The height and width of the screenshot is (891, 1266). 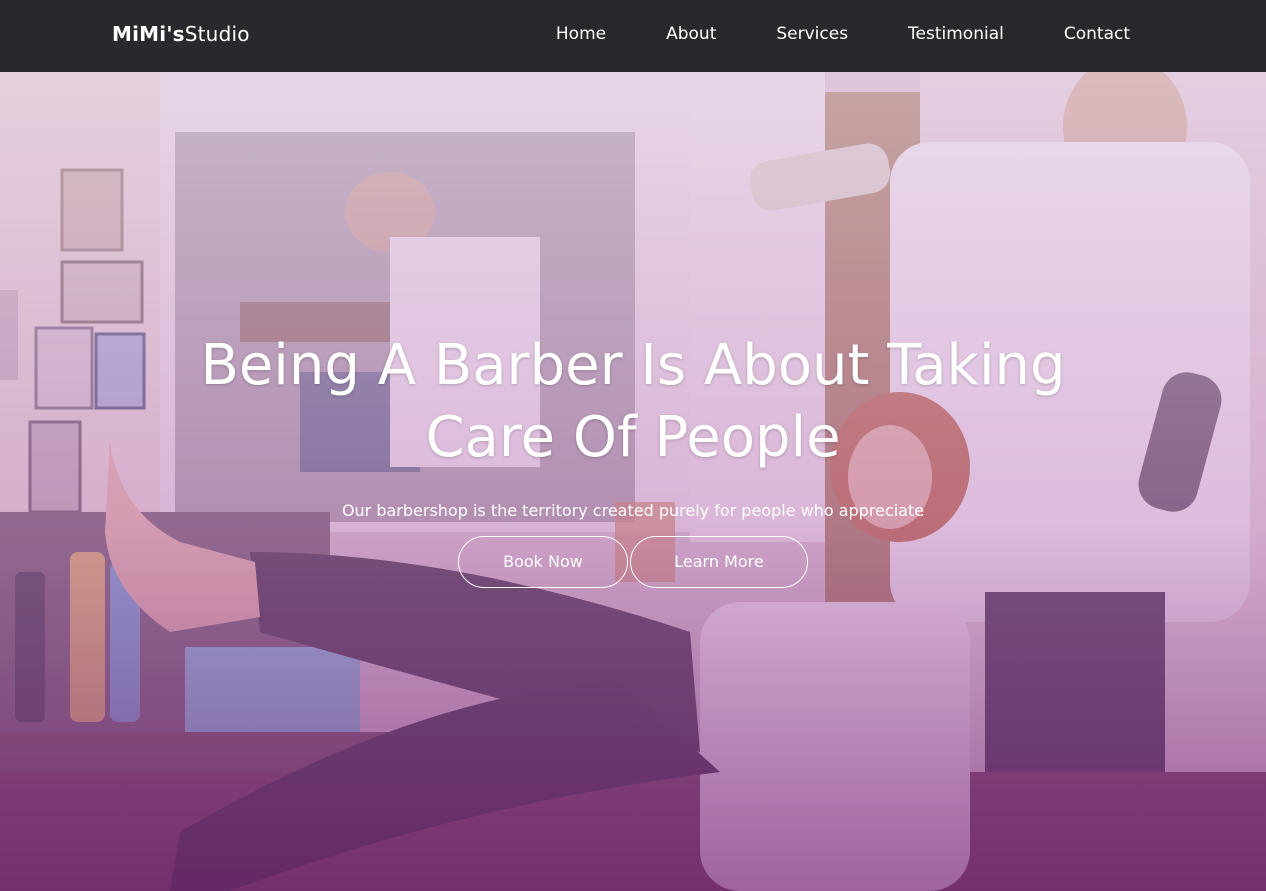 I want to click on brand-logo: MiMi'sStudio, so click(x=181, y=34).